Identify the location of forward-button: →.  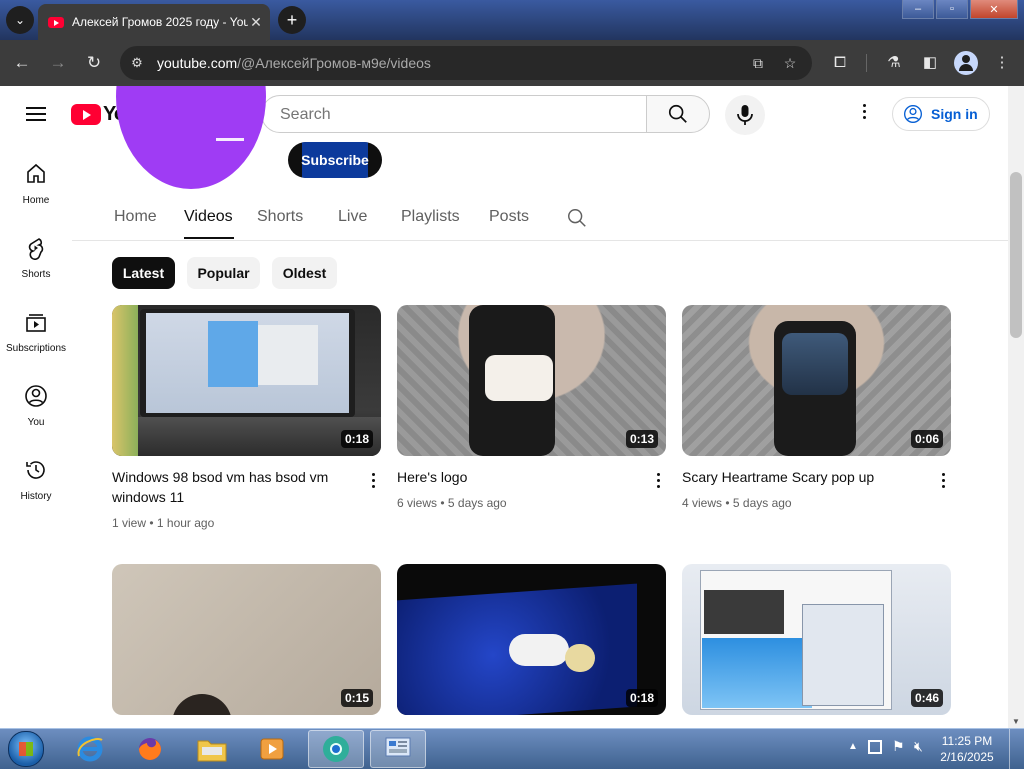
(58, 63).